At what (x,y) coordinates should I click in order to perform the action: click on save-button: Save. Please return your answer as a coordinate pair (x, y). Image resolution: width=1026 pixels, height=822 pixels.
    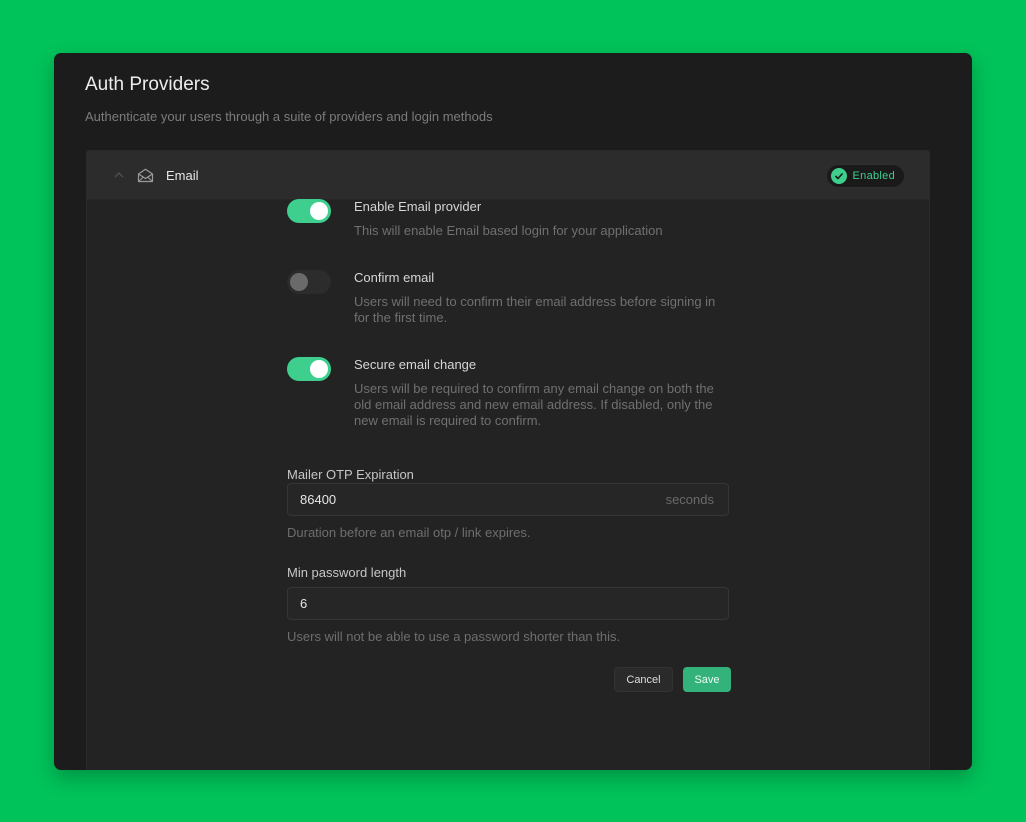
    Looking at the image, I should click on (707, 679).